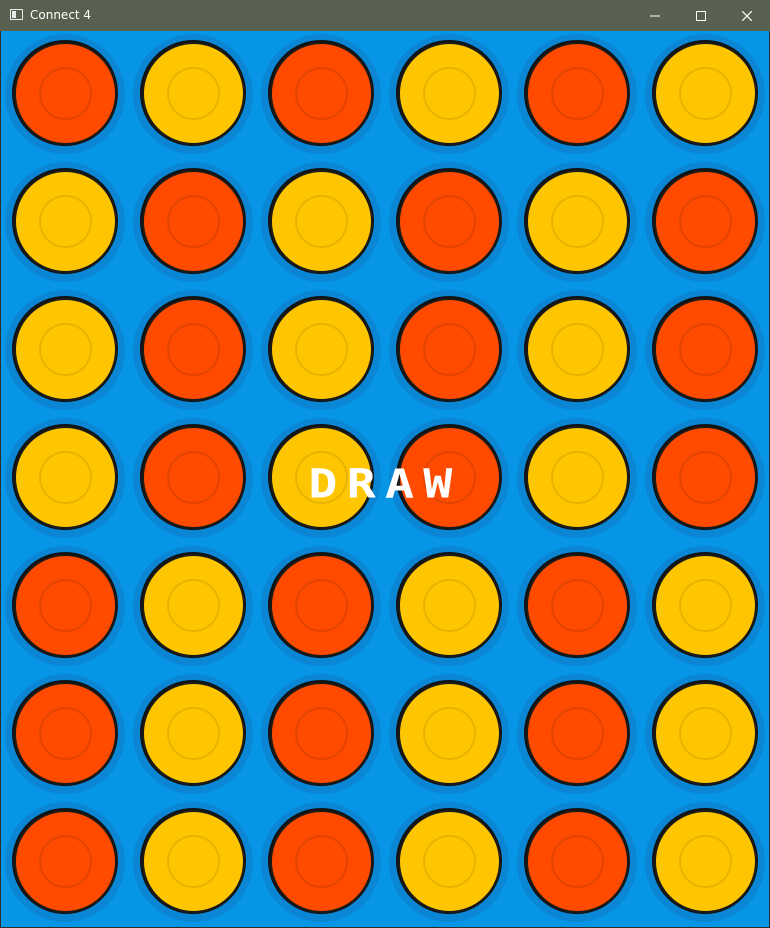  I want to click on app-window-icon, so click(16, 14).